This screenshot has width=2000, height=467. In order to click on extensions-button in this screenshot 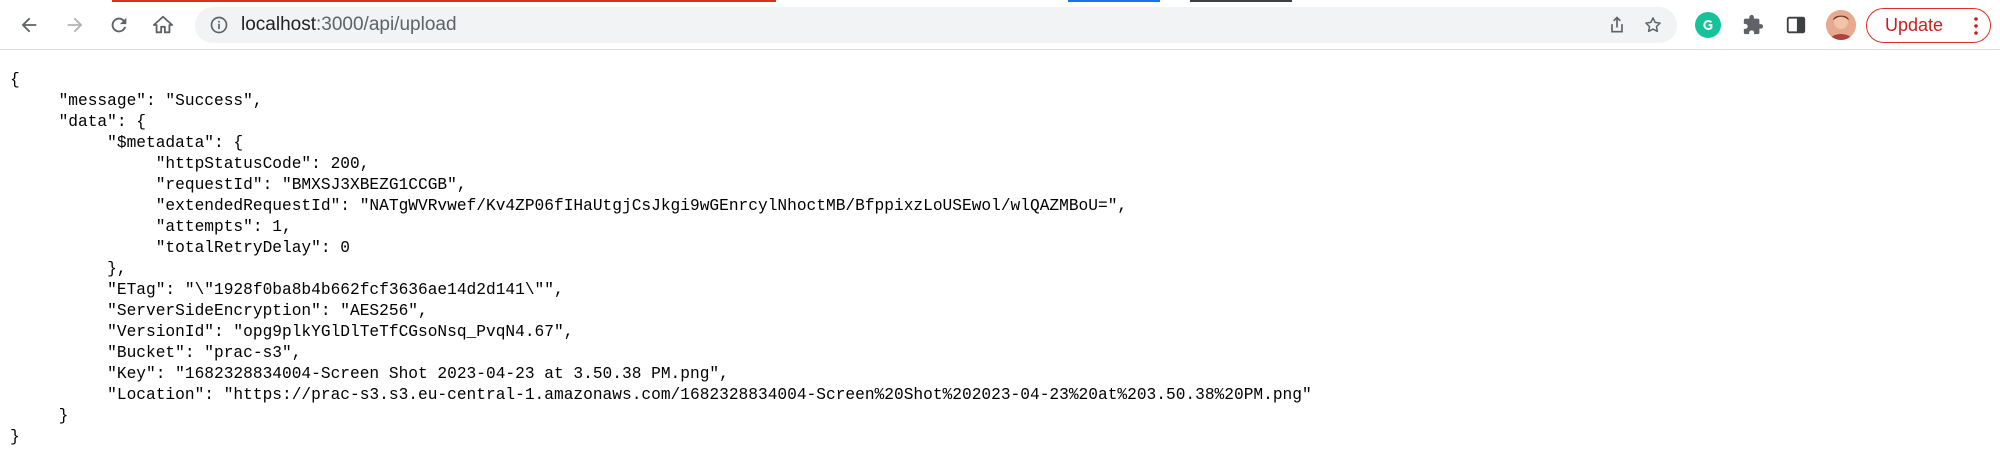, I will do `click(1753, 25)`.